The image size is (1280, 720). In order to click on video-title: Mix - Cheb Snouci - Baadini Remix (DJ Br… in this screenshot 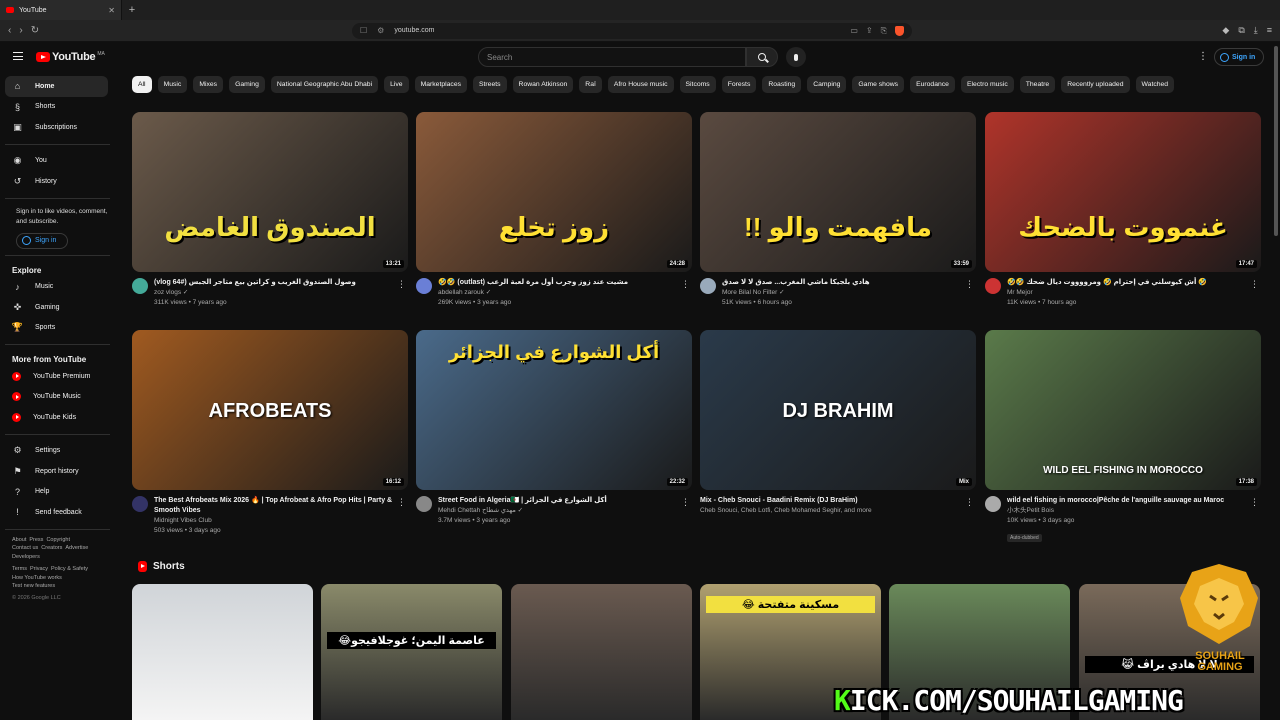, I will do `click(820, 501)`.